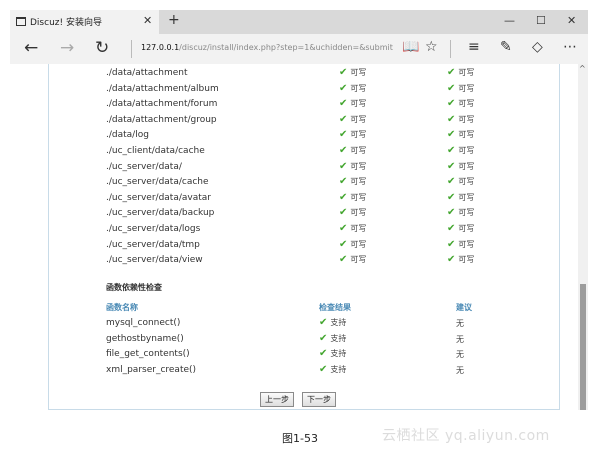 The width and height of the screenshot is (598, 455). I want to click on function-row: file_get_contents() ✔ 支持 无, so click(304, 355).